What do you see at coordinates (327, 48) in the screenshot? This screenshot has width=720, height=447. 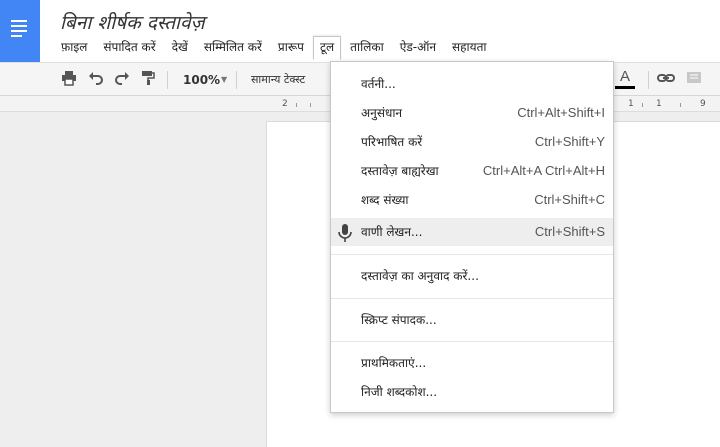 I see `menu-tools: टूल` at bounding box center [327, 48].